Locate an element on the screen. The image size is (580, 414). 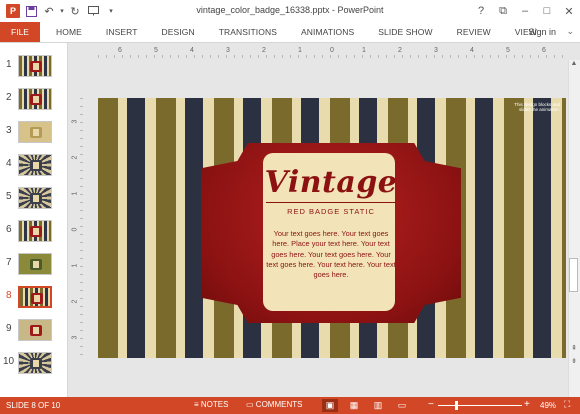
slide-thumbnail: 7 is located at coordinates (34, 265).